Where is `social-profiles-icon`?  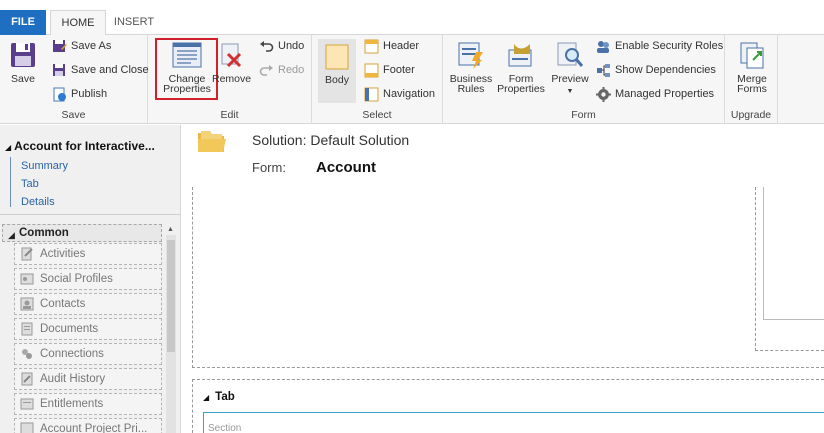
social-profiles-icon is located at coordinates (27, 279).